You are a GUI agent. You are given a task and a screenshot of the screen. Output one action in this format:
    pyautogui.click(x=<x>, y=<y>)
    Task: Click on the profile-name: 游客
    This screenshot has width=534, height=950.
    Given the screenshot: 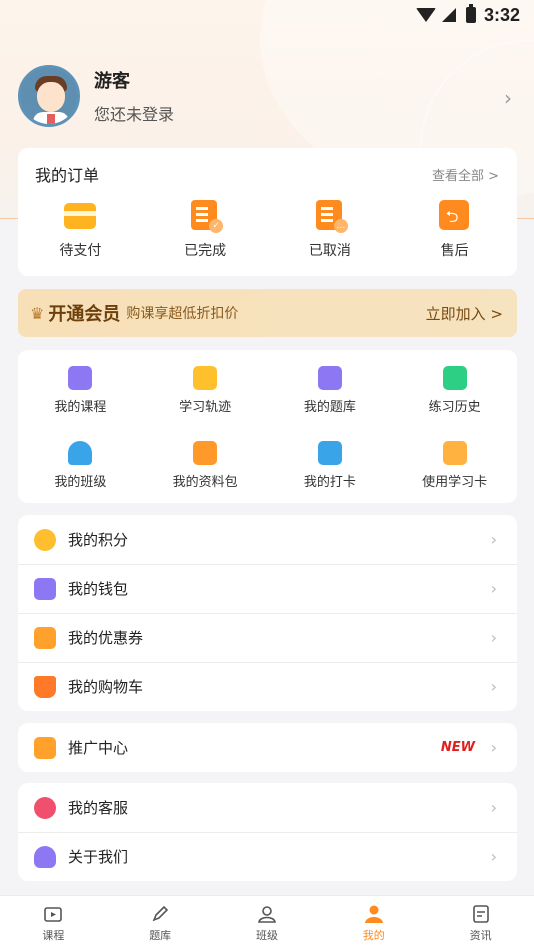 What is the action you would take?
    pyautogui.click(x=112, y=81)
    